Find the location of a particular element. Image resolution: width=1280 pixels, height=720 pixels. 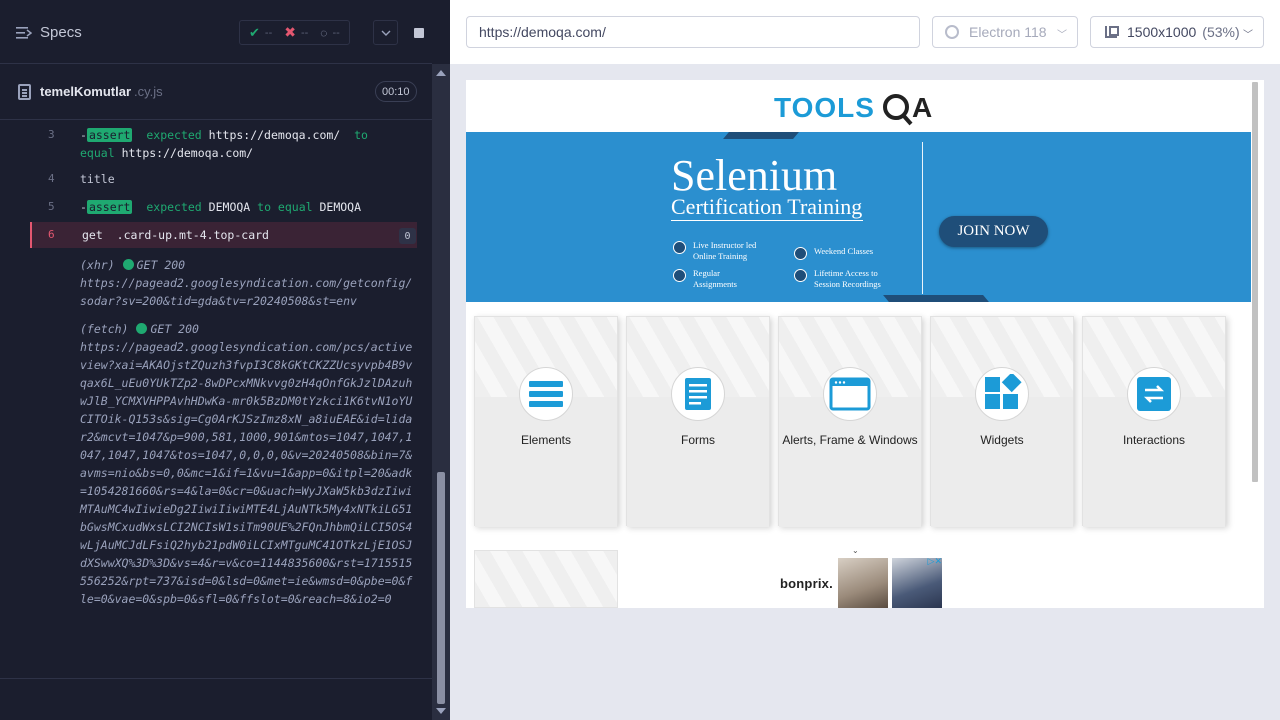

list-icon is located at coordinates (546, 394).